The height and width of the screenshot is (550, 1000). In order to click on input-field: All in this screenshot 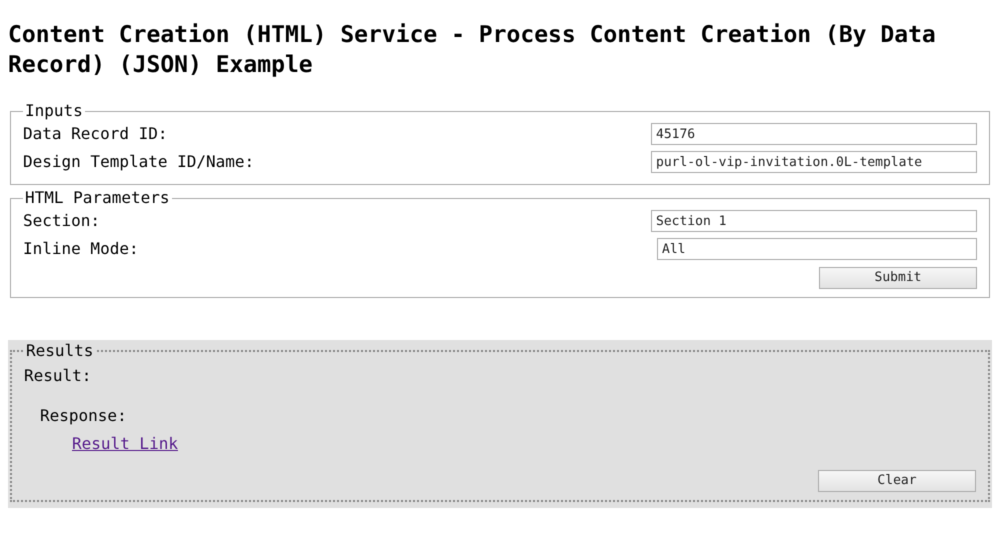, I will do `click(817, 249)`.